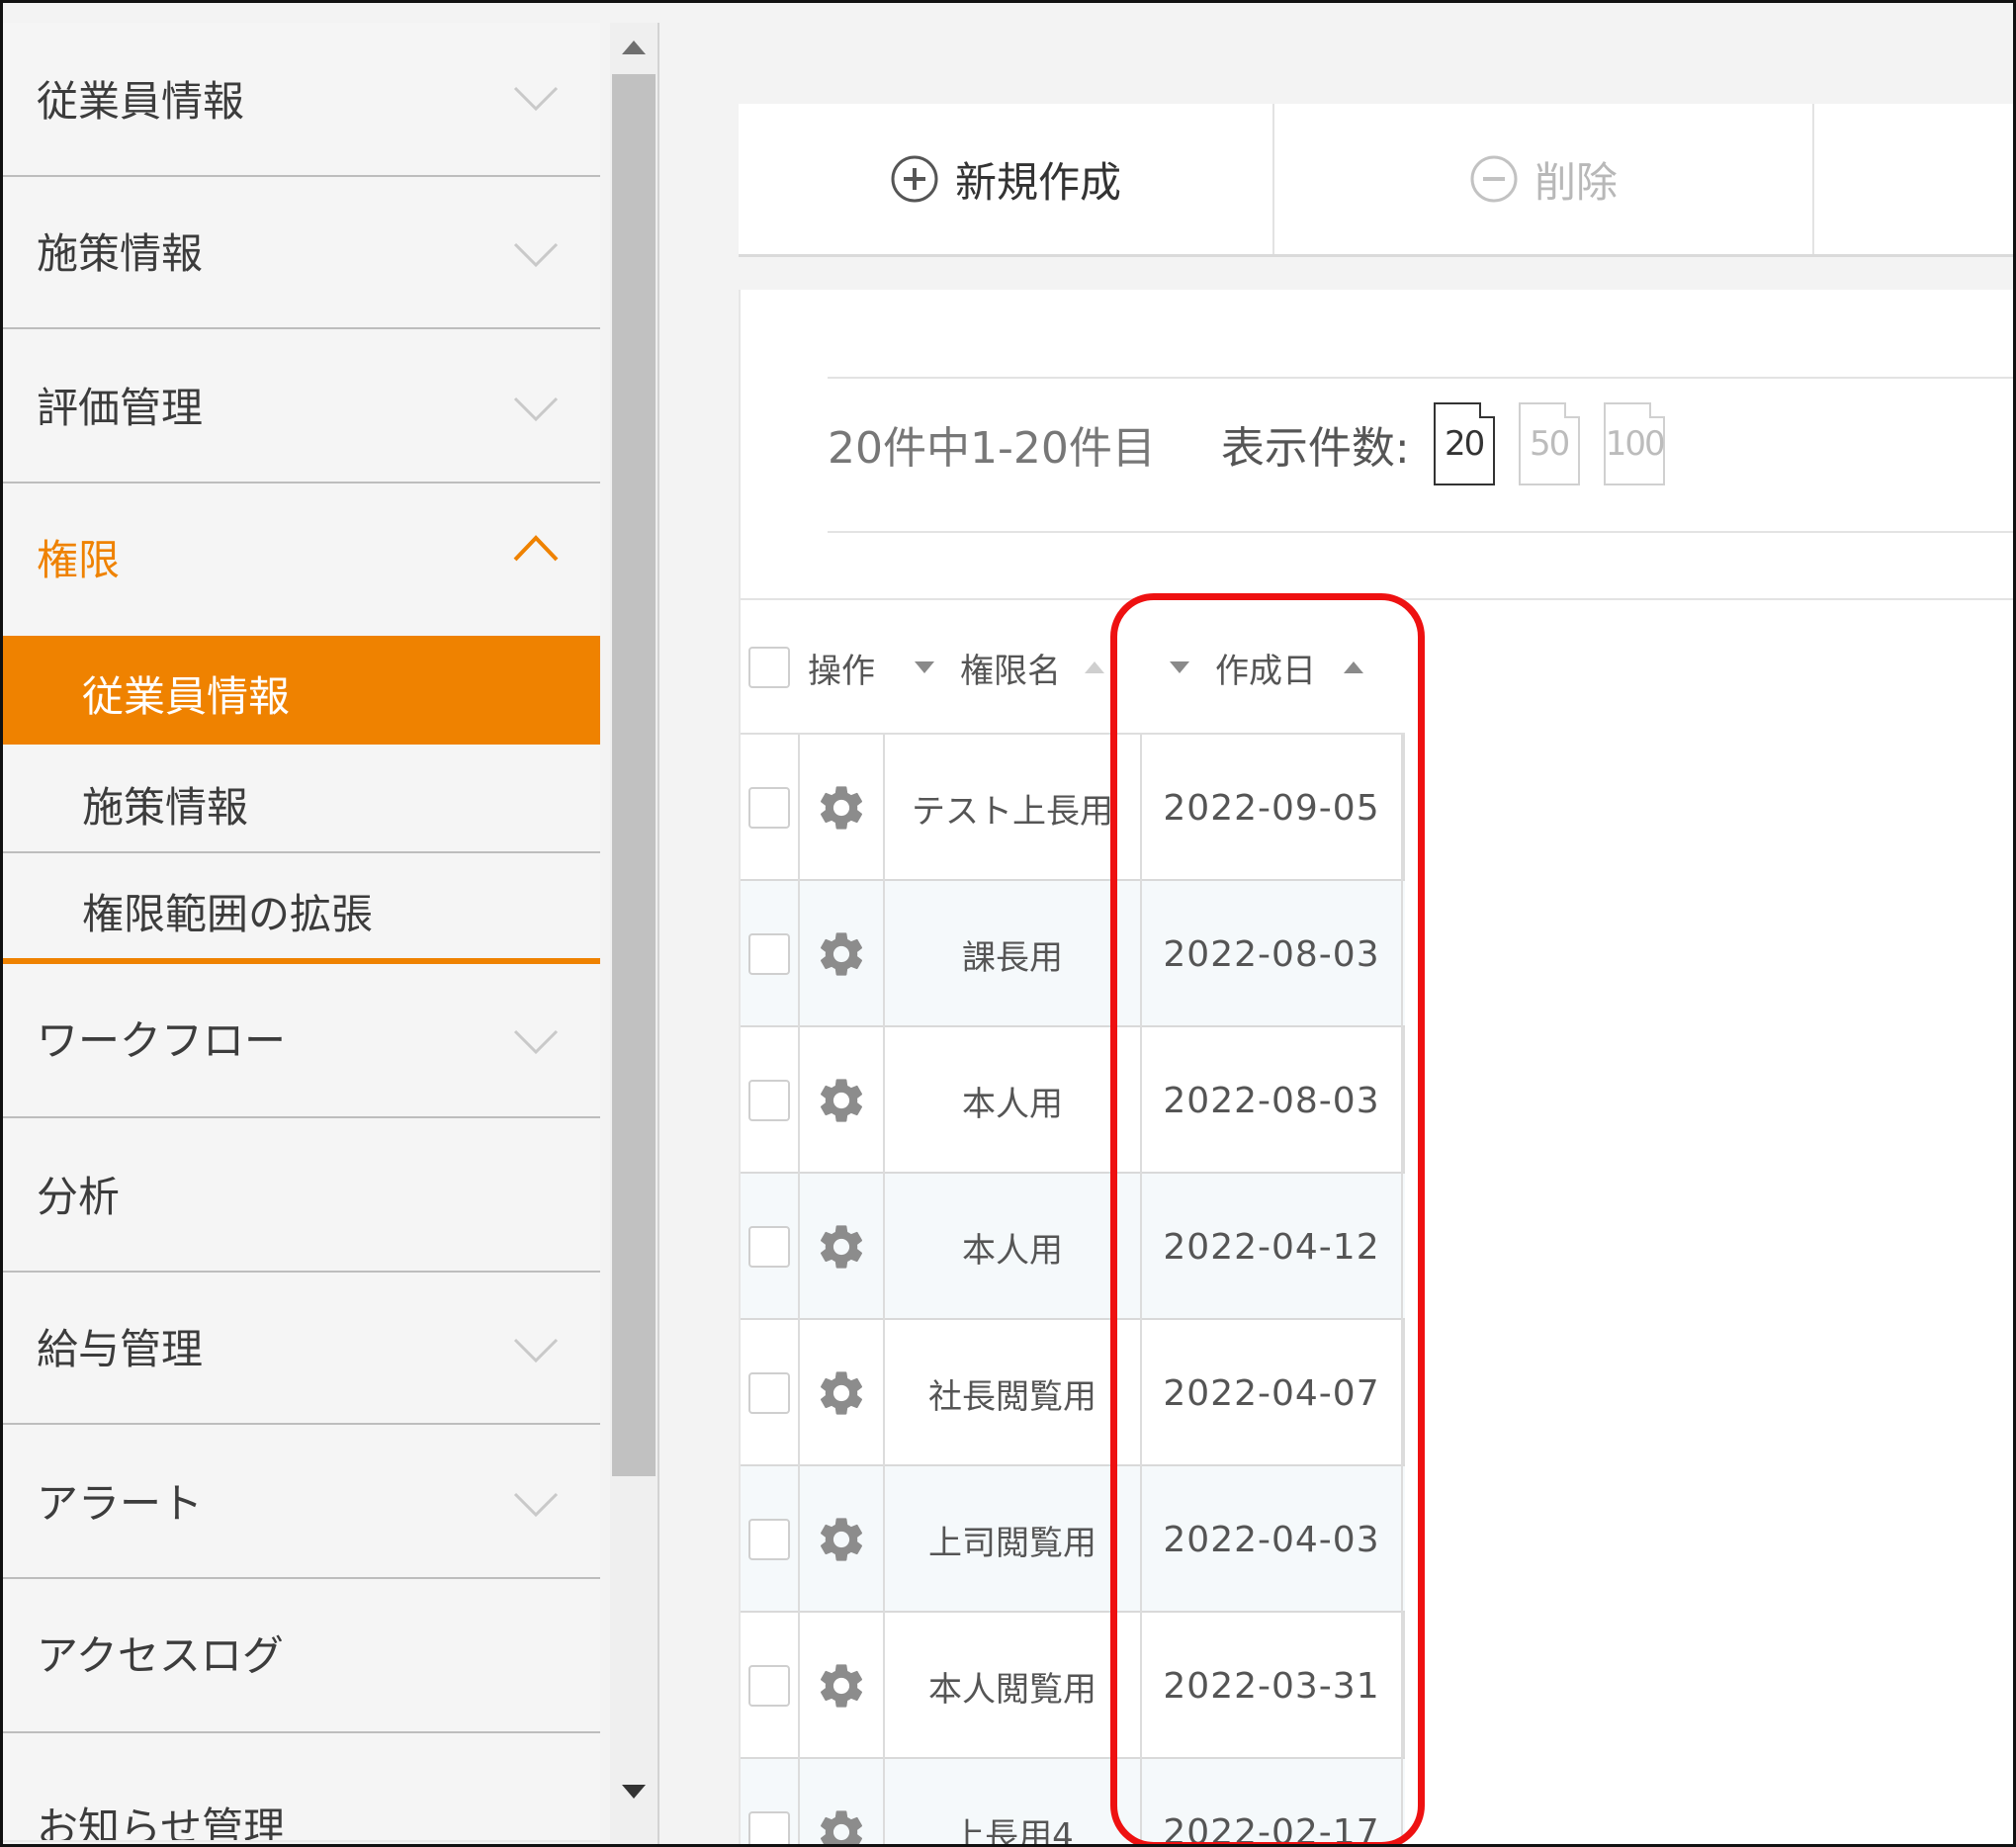 This screenshot has height=1847, width=2016. Describe the element at coordinates (79, 1197) in the screenshot. I see `nav-item-label: 分析` at that location.